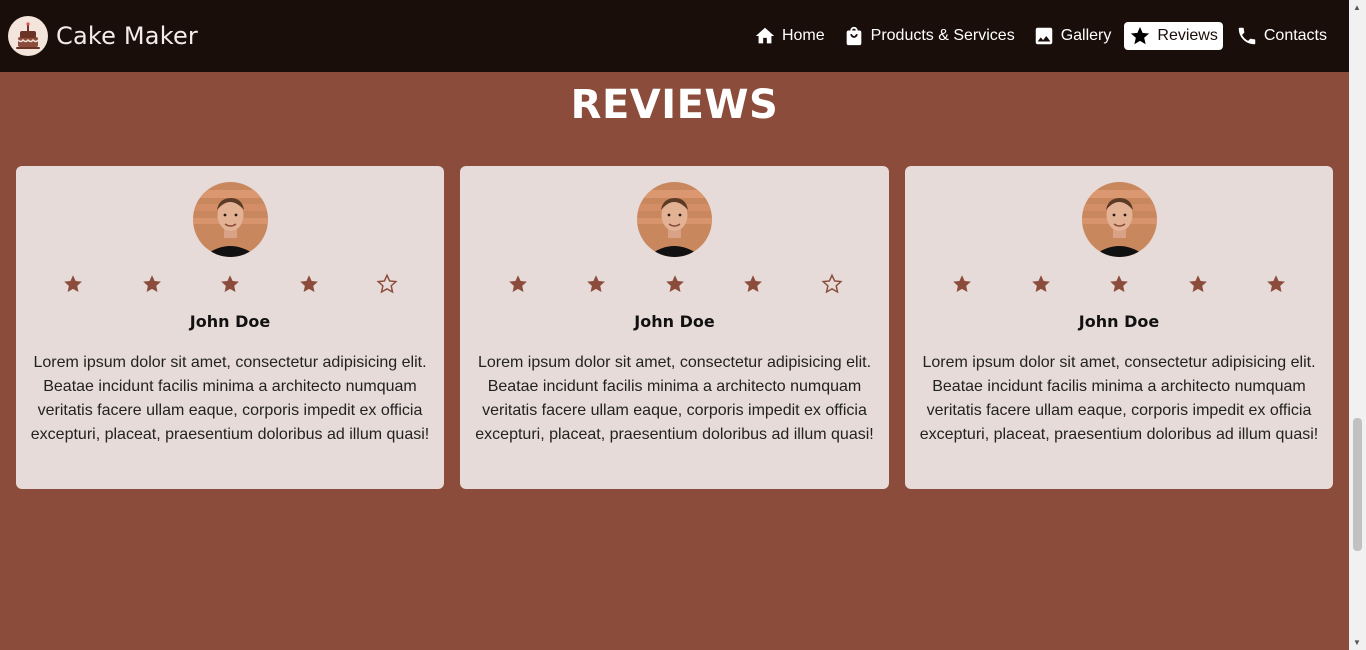 This screenshot has width=1366, height=650. I want to click on phone-icon, so click(1247, 36).